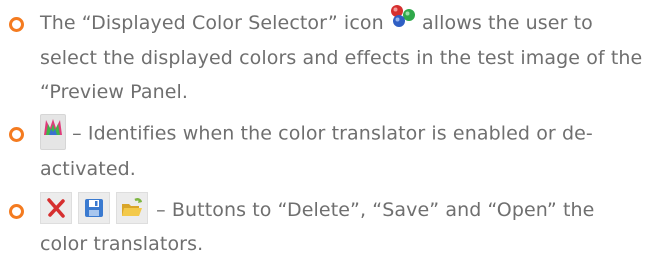 This screenshot has height=266, width=652. Describe the element at coordinates (56, 207) in the screenshot. I see `delete-icon` at that location.